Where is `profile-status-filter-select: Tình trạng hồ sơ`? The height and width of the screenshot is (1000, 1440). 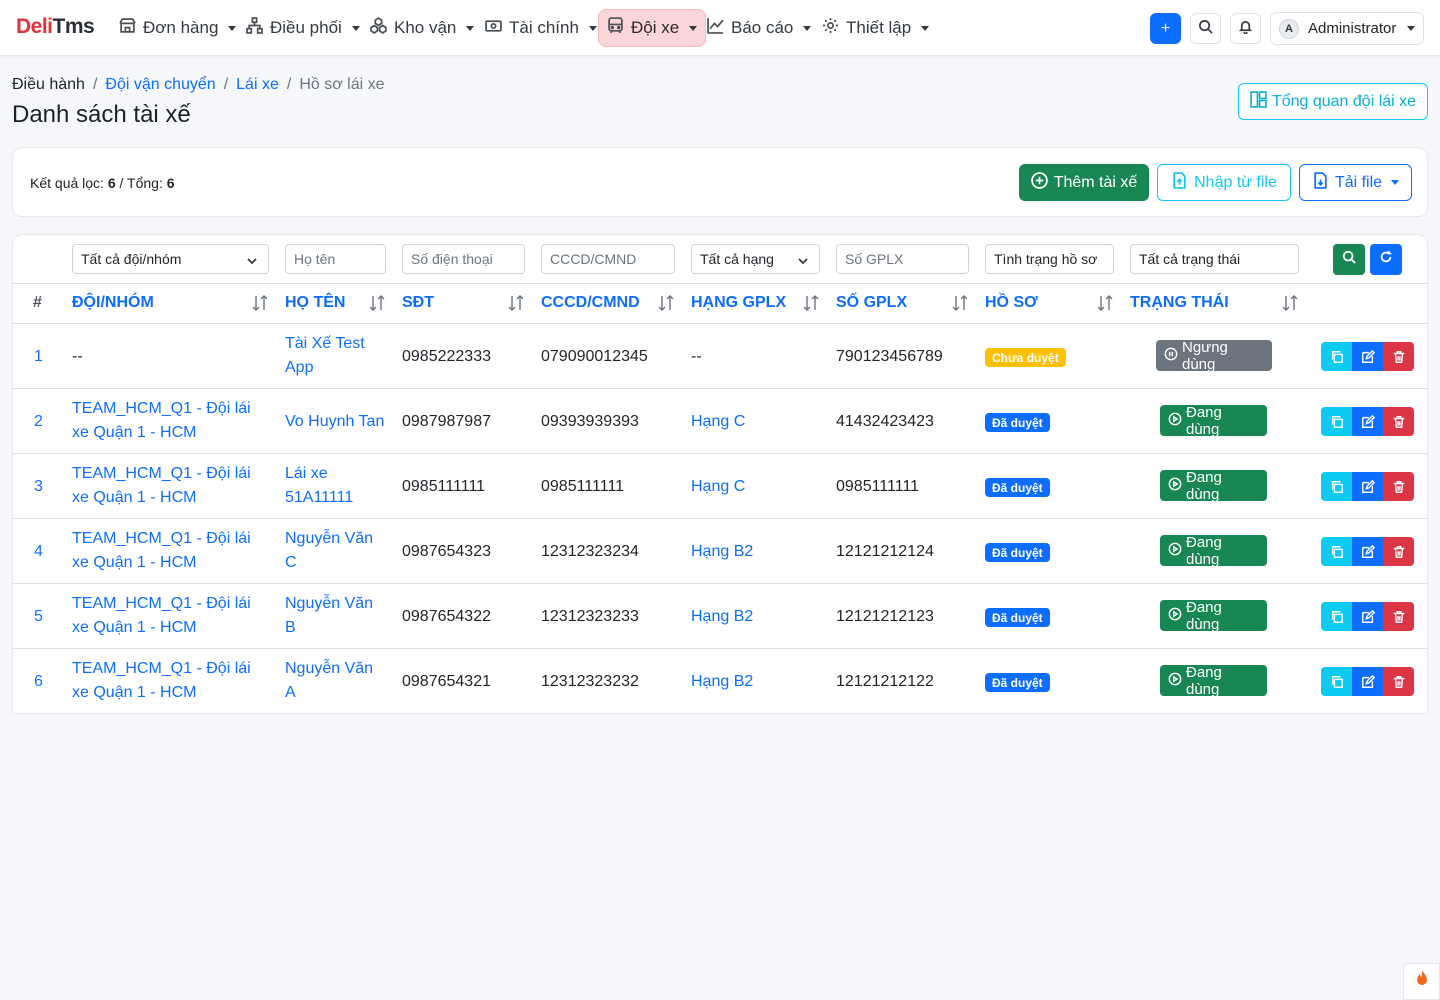 profile-status-filter-select: Tình trạng hồ sơ is located at coordinates (1049, 259).